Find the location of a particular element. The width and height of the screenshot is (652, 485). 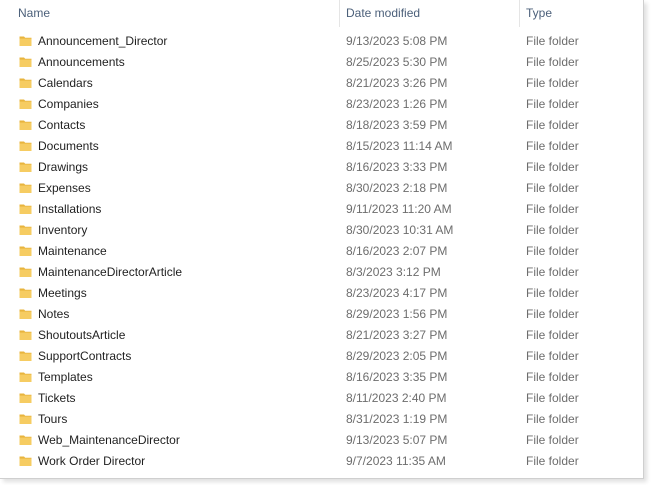

file-name: Documents is located at coordinates (68, 146).